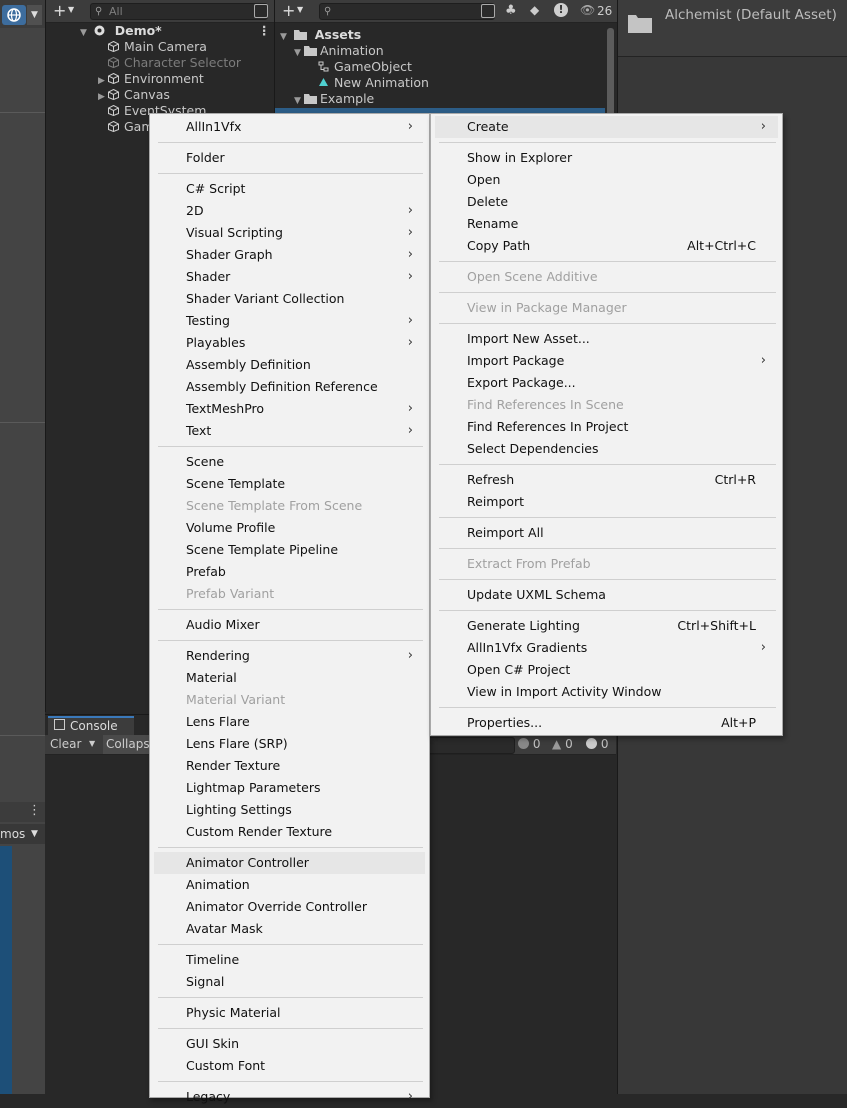 The width and height of the screenshot is (847, 1108). Describe the element at coordinates (606, 158) in the screenshot. I see `menu-item-show-in-explorer: Show in Explorer` at that location.